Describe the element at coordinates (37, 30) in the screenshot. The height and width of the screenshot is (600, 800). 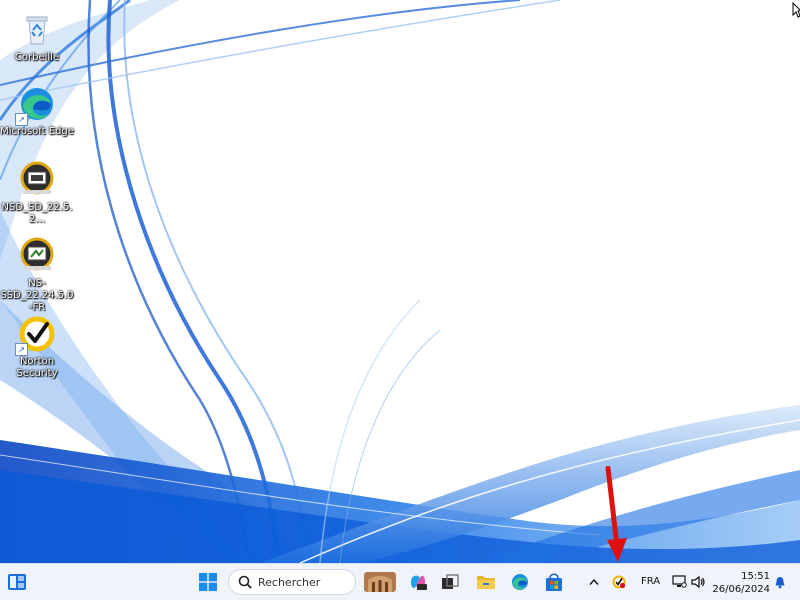
I see `recycle-bin-icon` at that location.